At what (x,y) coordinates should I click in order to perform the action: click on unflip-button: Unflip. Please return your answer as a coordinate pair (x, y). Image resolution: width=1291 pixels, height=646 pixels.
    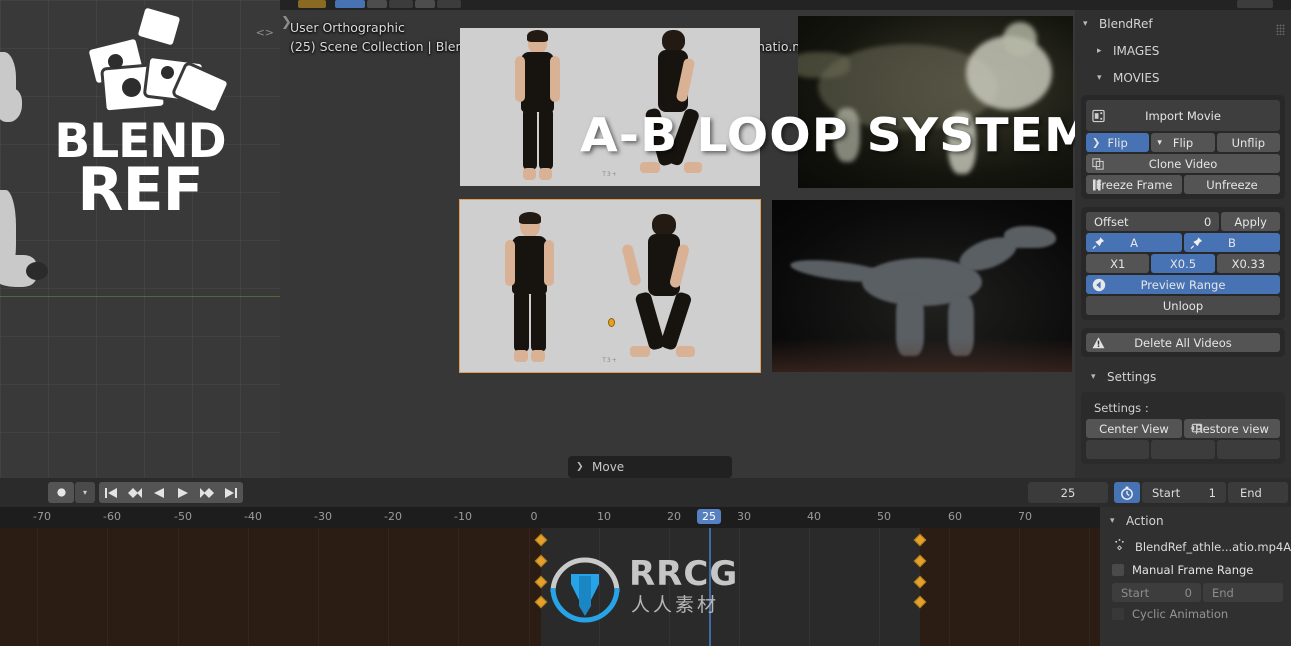
    Looking at the image, I should click on (1248, 142).